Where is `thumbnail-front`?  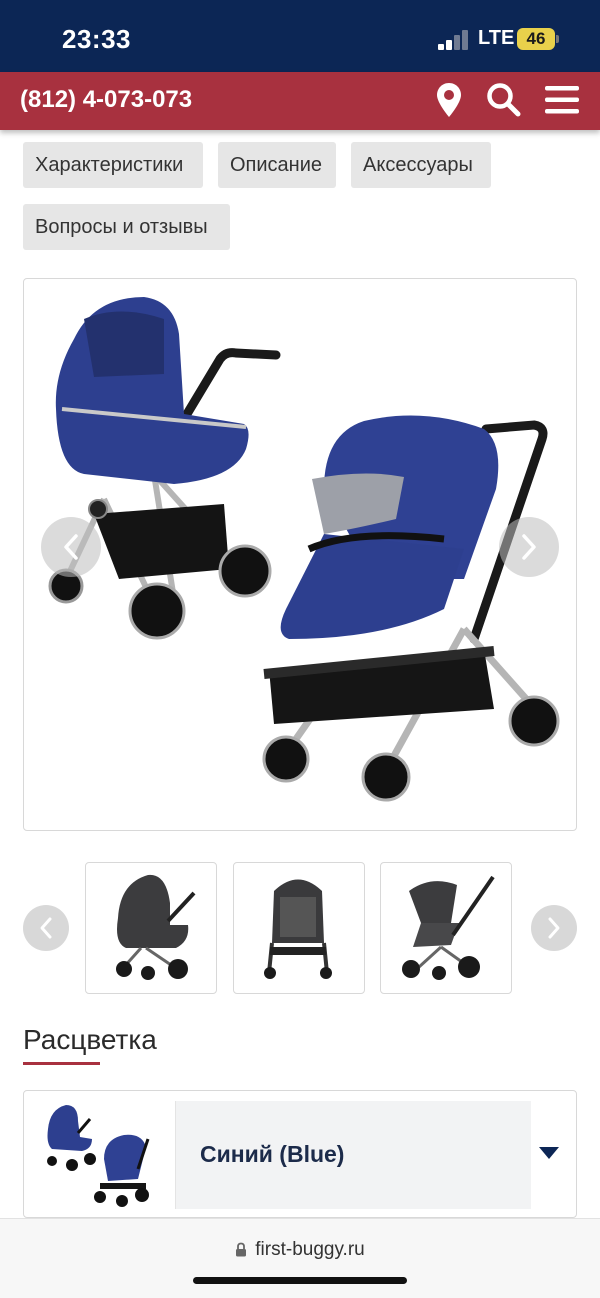 thumbnail-front is located at coordinates (299, 928).